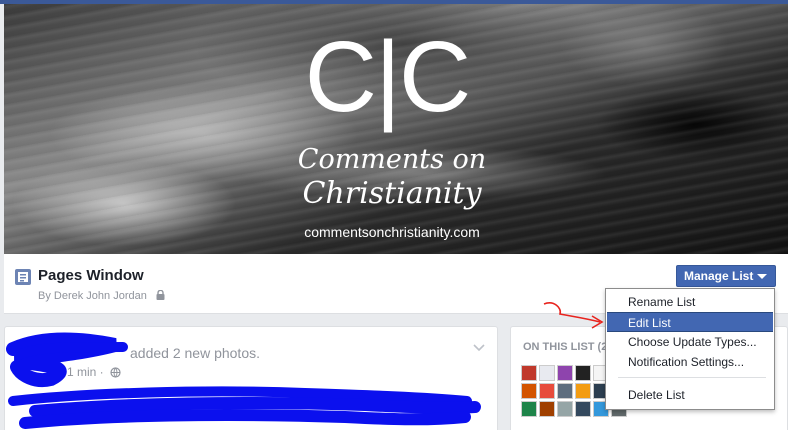  I want to click on cover-logo-line-1: Comments on, so click(392, 159).